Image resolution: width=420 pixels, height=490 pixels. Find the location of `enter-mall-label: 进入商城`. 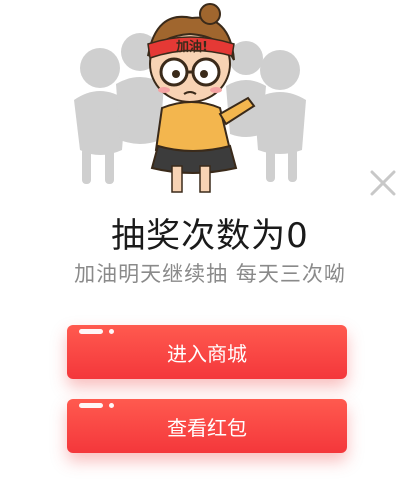

enter-mall-label: 进入商城 is located at coordinates (207, 353).